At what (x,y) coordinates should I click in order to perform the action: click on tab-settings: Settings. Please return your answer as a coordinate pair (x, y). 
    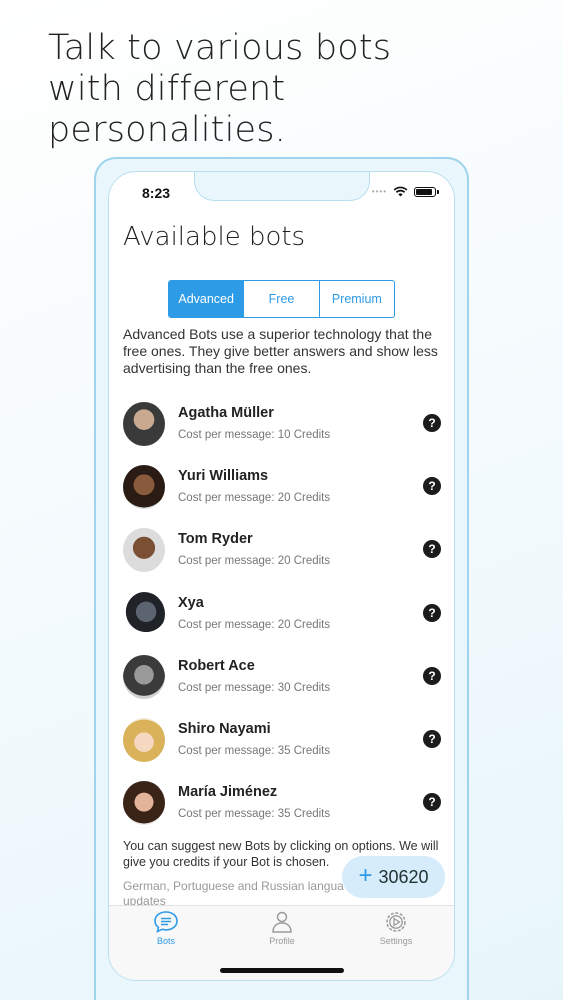
    Looking at the image, I should click on (396, 928).